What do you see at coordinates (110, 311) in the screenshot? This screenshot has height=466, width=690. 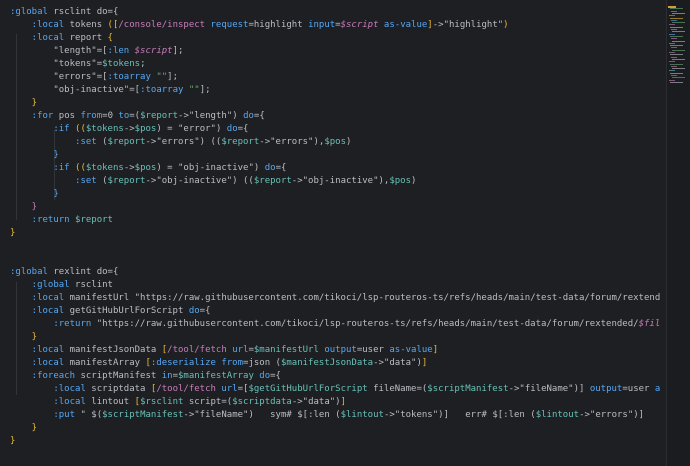 I see `code-line: :local getGitHubUrlForScript do={` at bounding box center [110, 311].